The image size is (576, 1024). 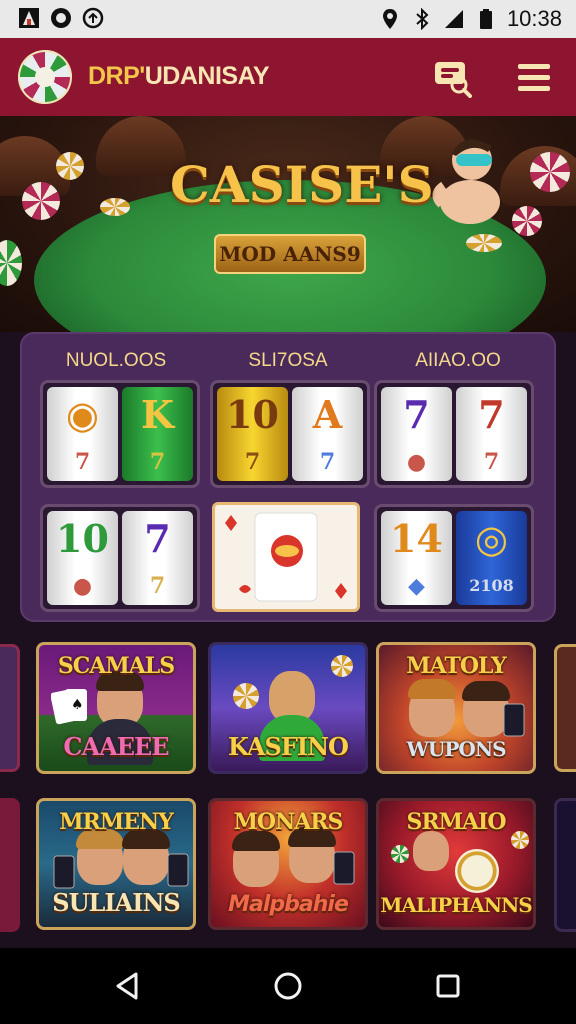 I want to click on slot-reel: 14 ◆ ◎ 2108, so click(x=454, y=558).